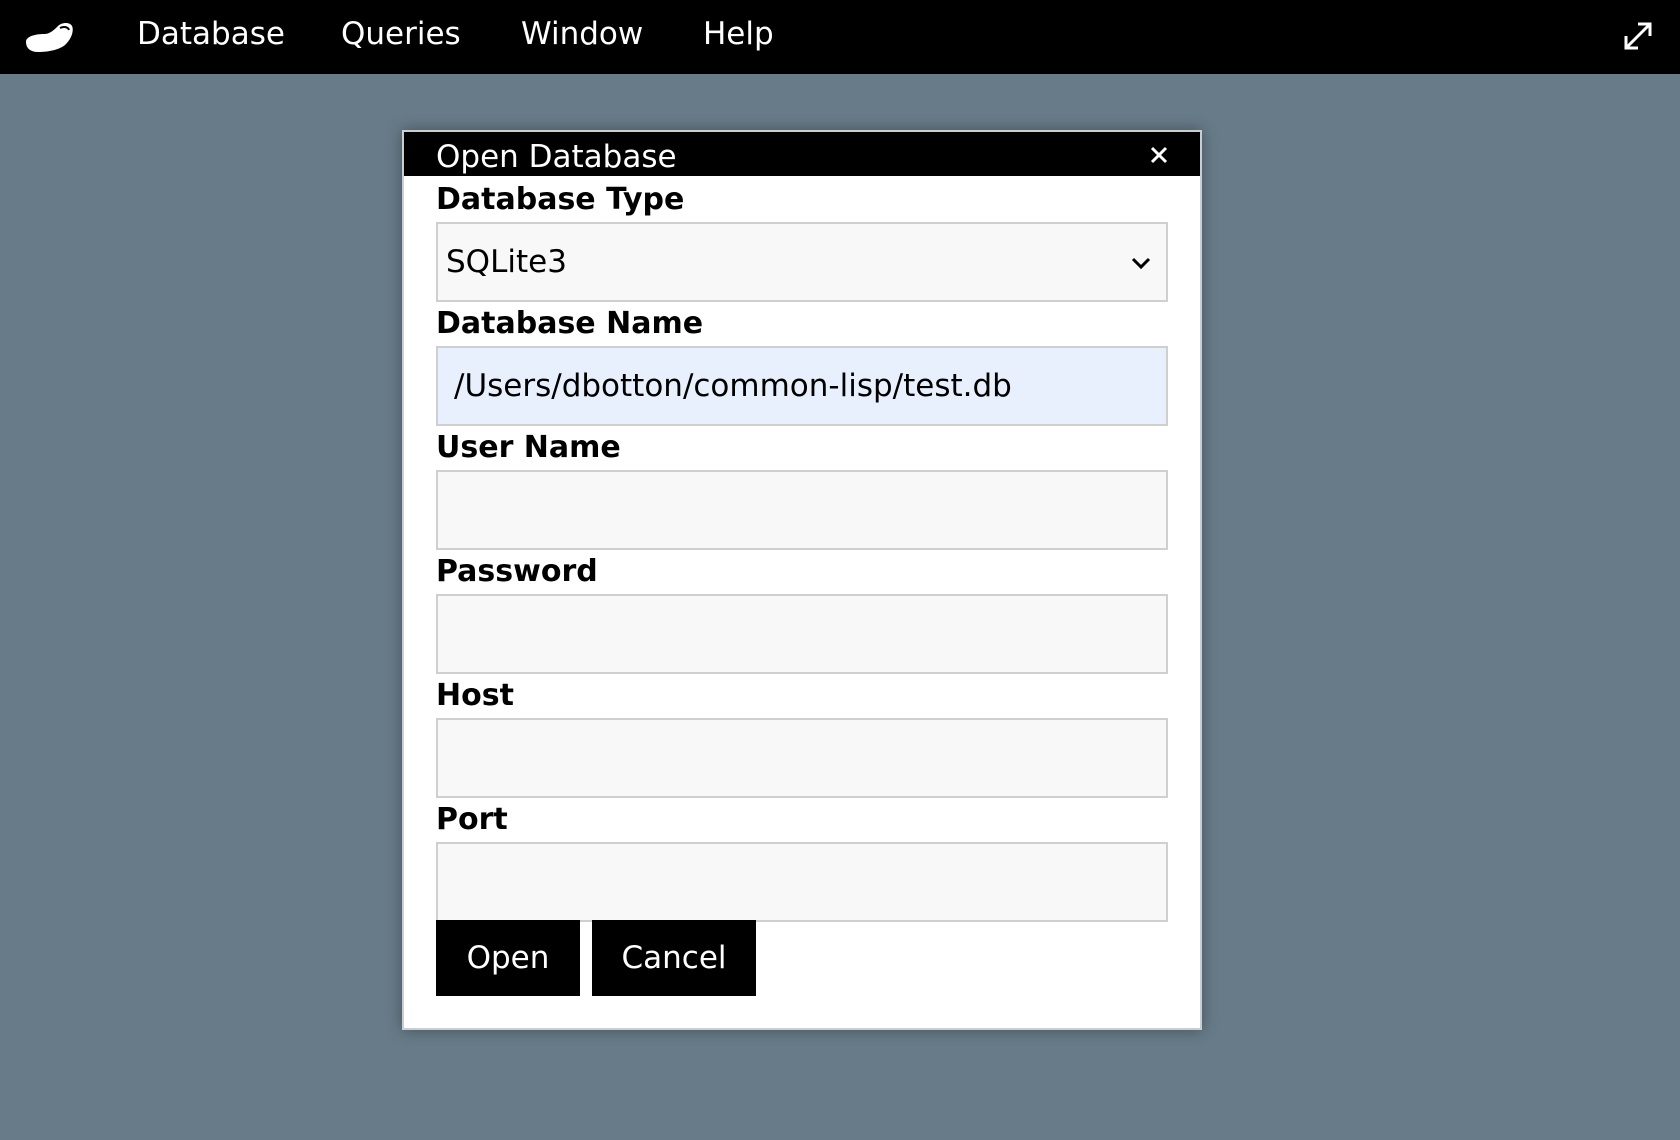 The image size is (1680, 1140). Describe the element at coordinates (802, 154) in the screenshot. I see `dialog-titlebar: Open Database` at that location.